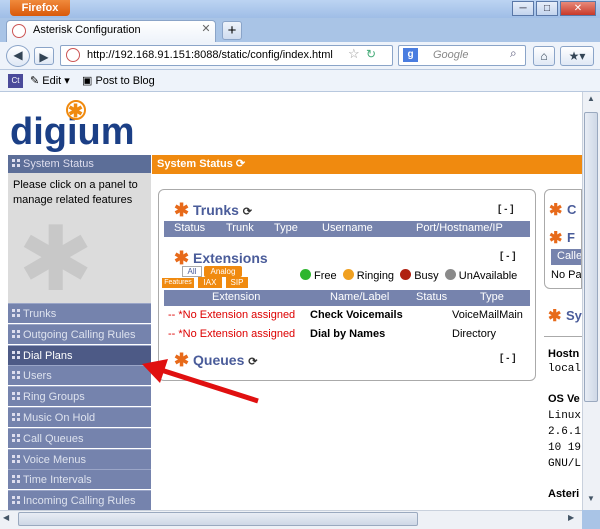 The image size is (600, 529). I want to click on edit-bookmark: ✎ Edit ▾, so click(50, 80).